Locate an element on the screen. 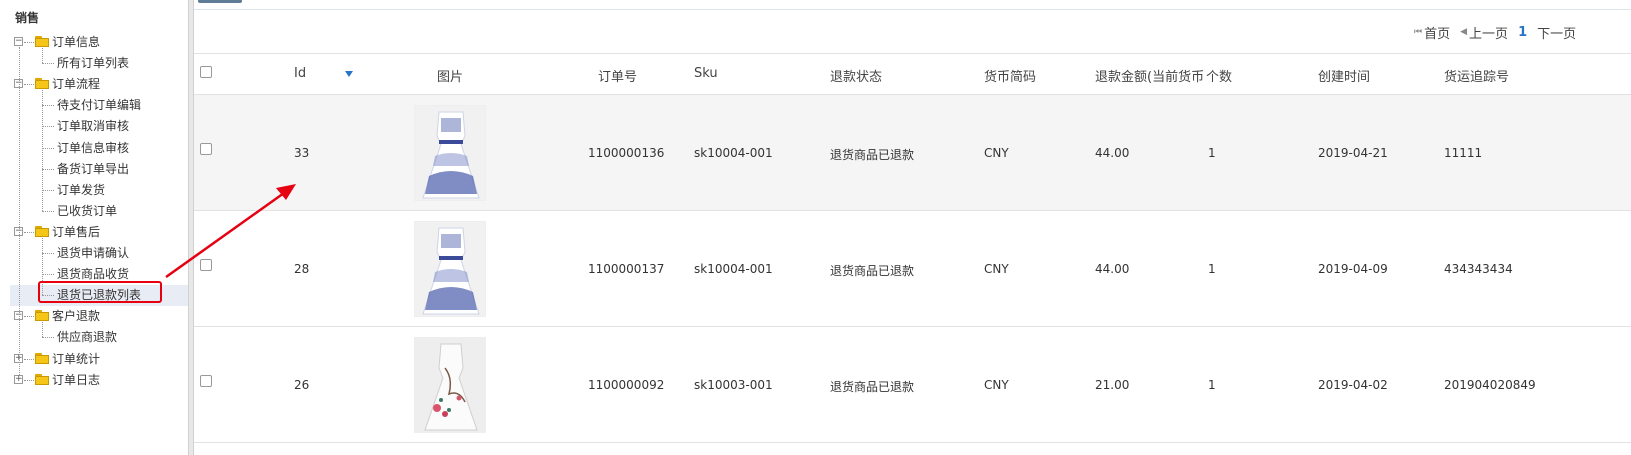 This screenshot has width=1631, height=455. tree-toggle-icon: − is located at coordinates (18, 41).